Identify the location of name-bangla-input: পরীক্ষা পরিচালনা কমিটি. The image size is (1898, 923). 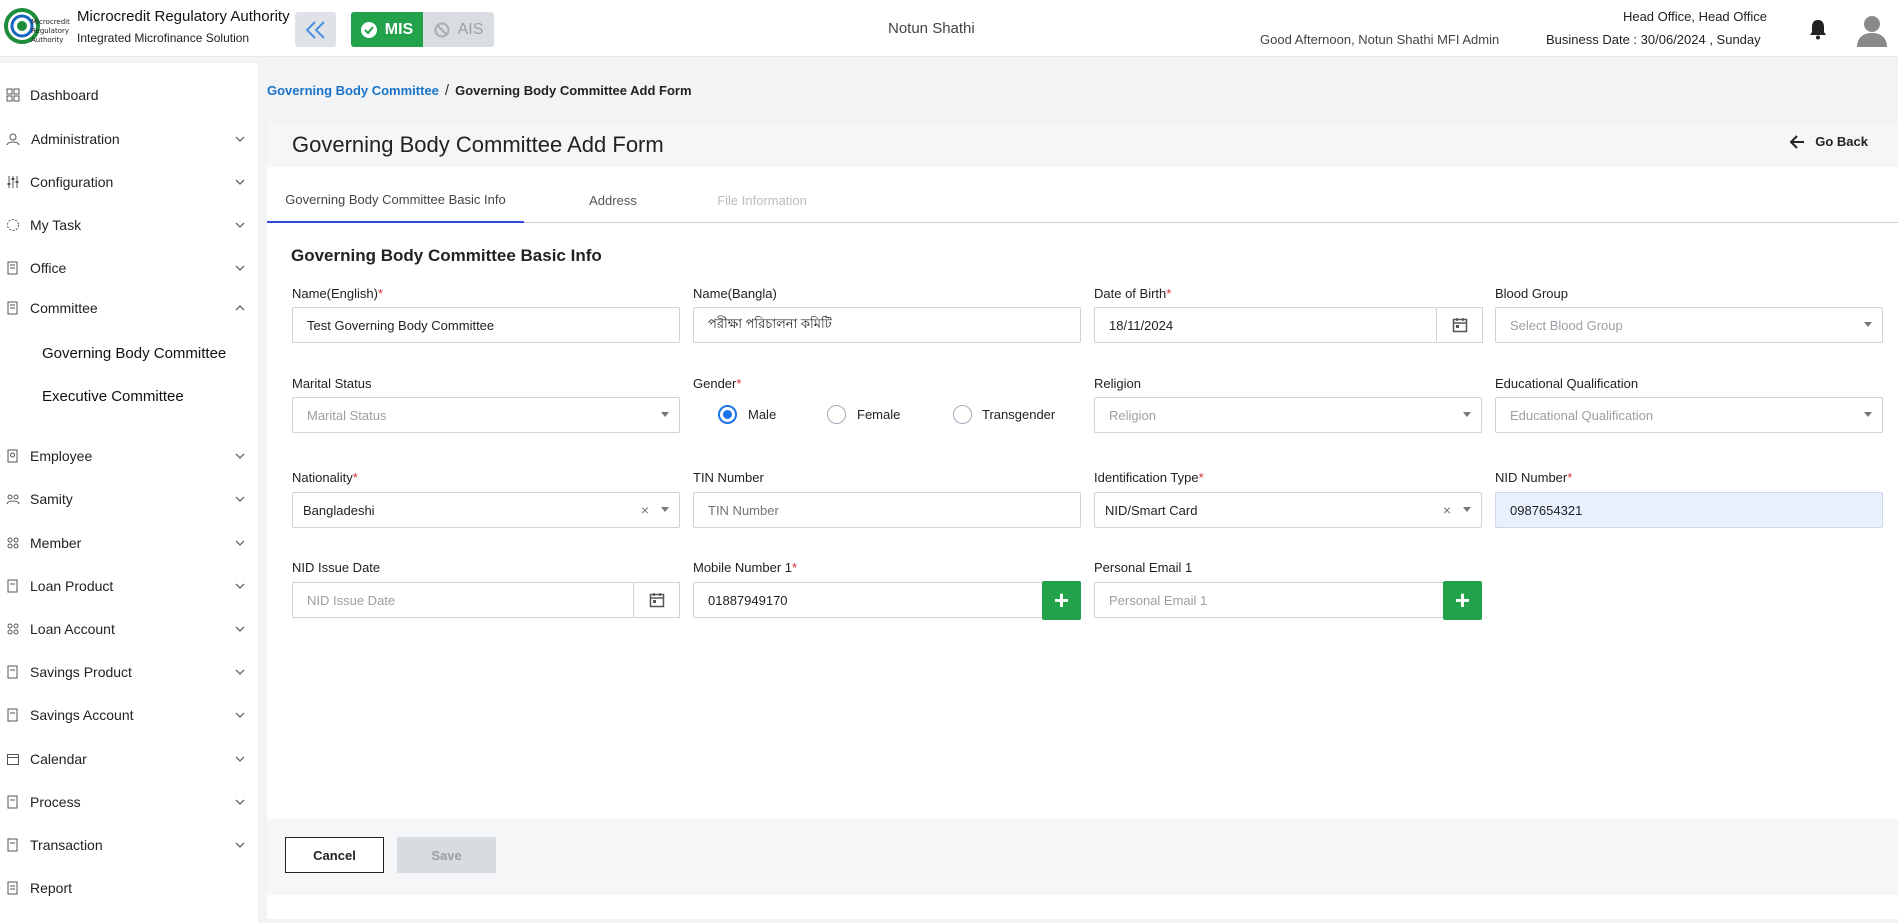
(887, 325).